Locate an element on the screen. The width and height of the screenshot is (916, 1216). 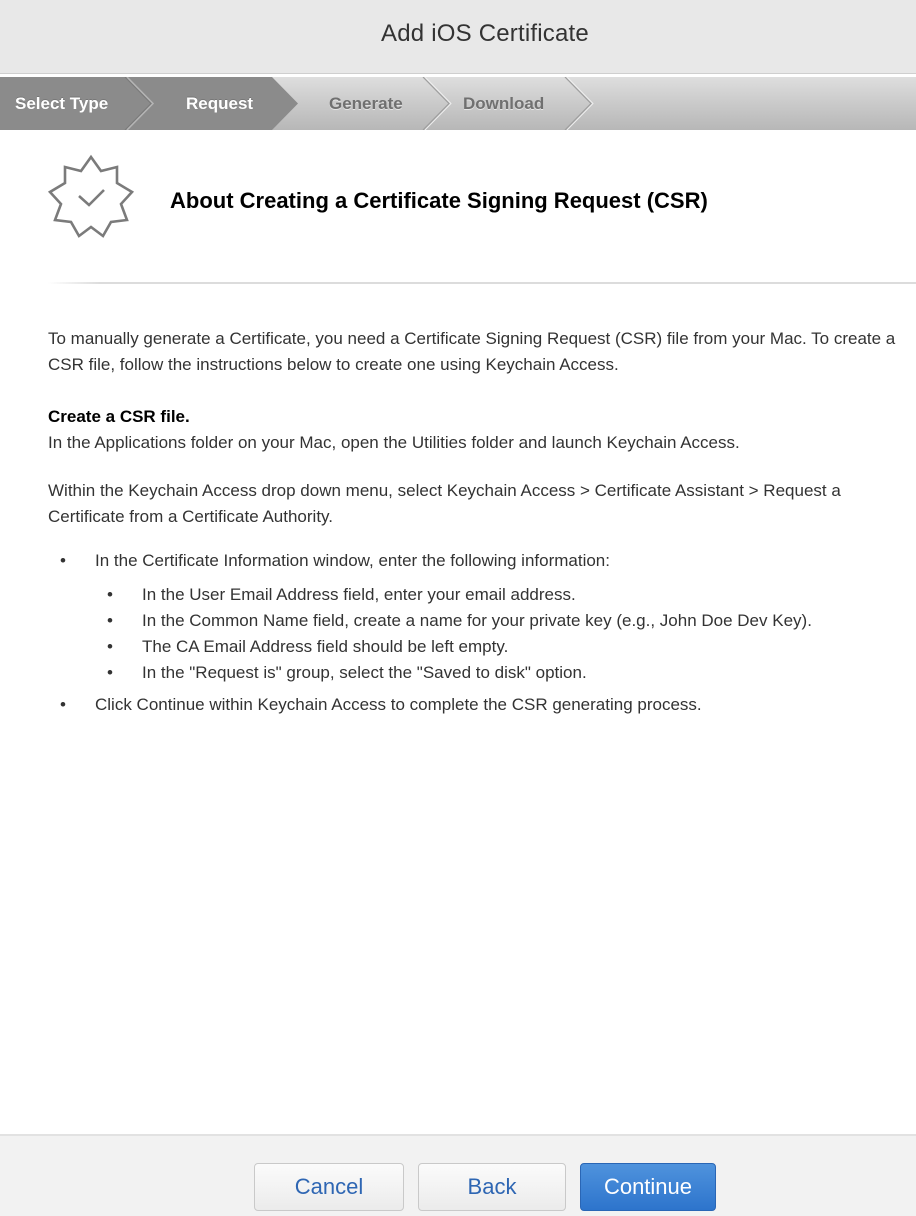
step-select-type: Select Type is located at coordinates (62, 103).